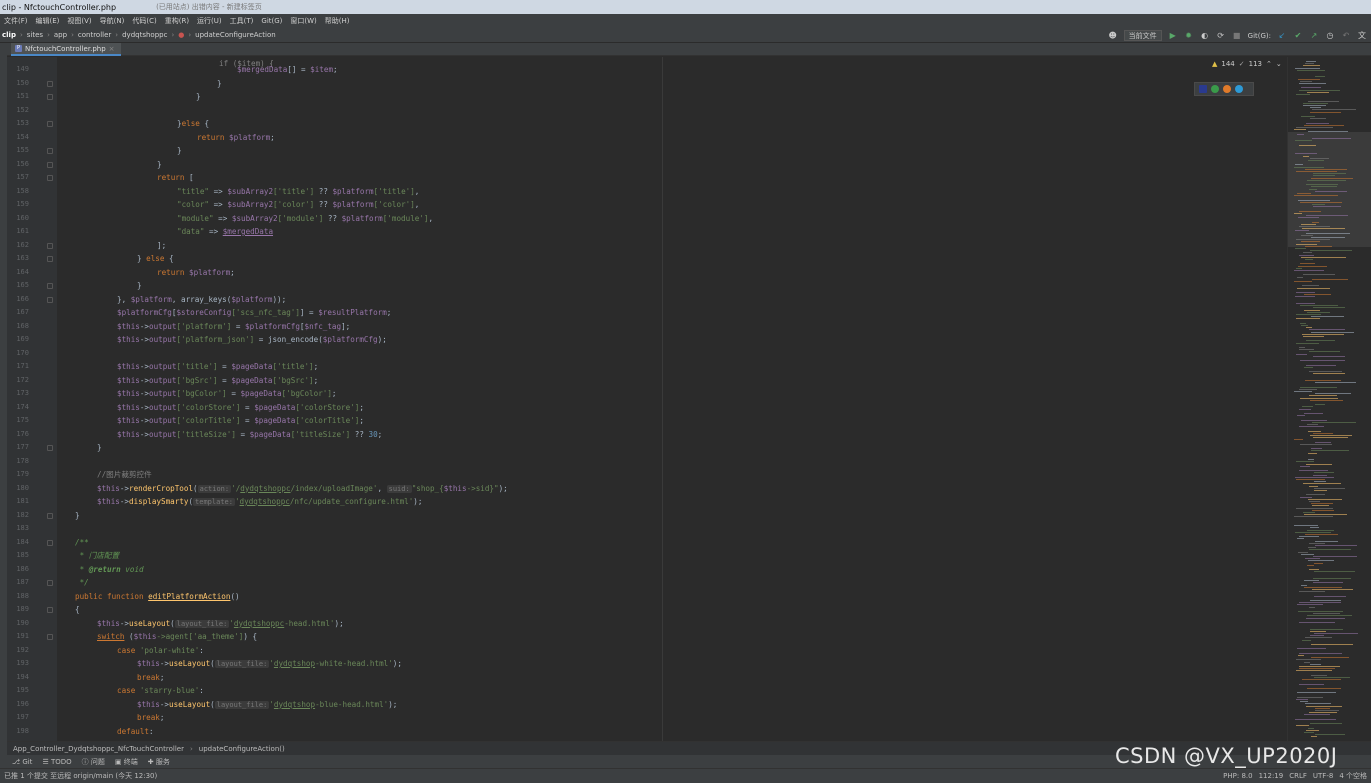 The image size is (1371, 783). Describe the element at coordinates (1282, 36) in the screenshot. I see `git-update-icon: ↙` at that location.